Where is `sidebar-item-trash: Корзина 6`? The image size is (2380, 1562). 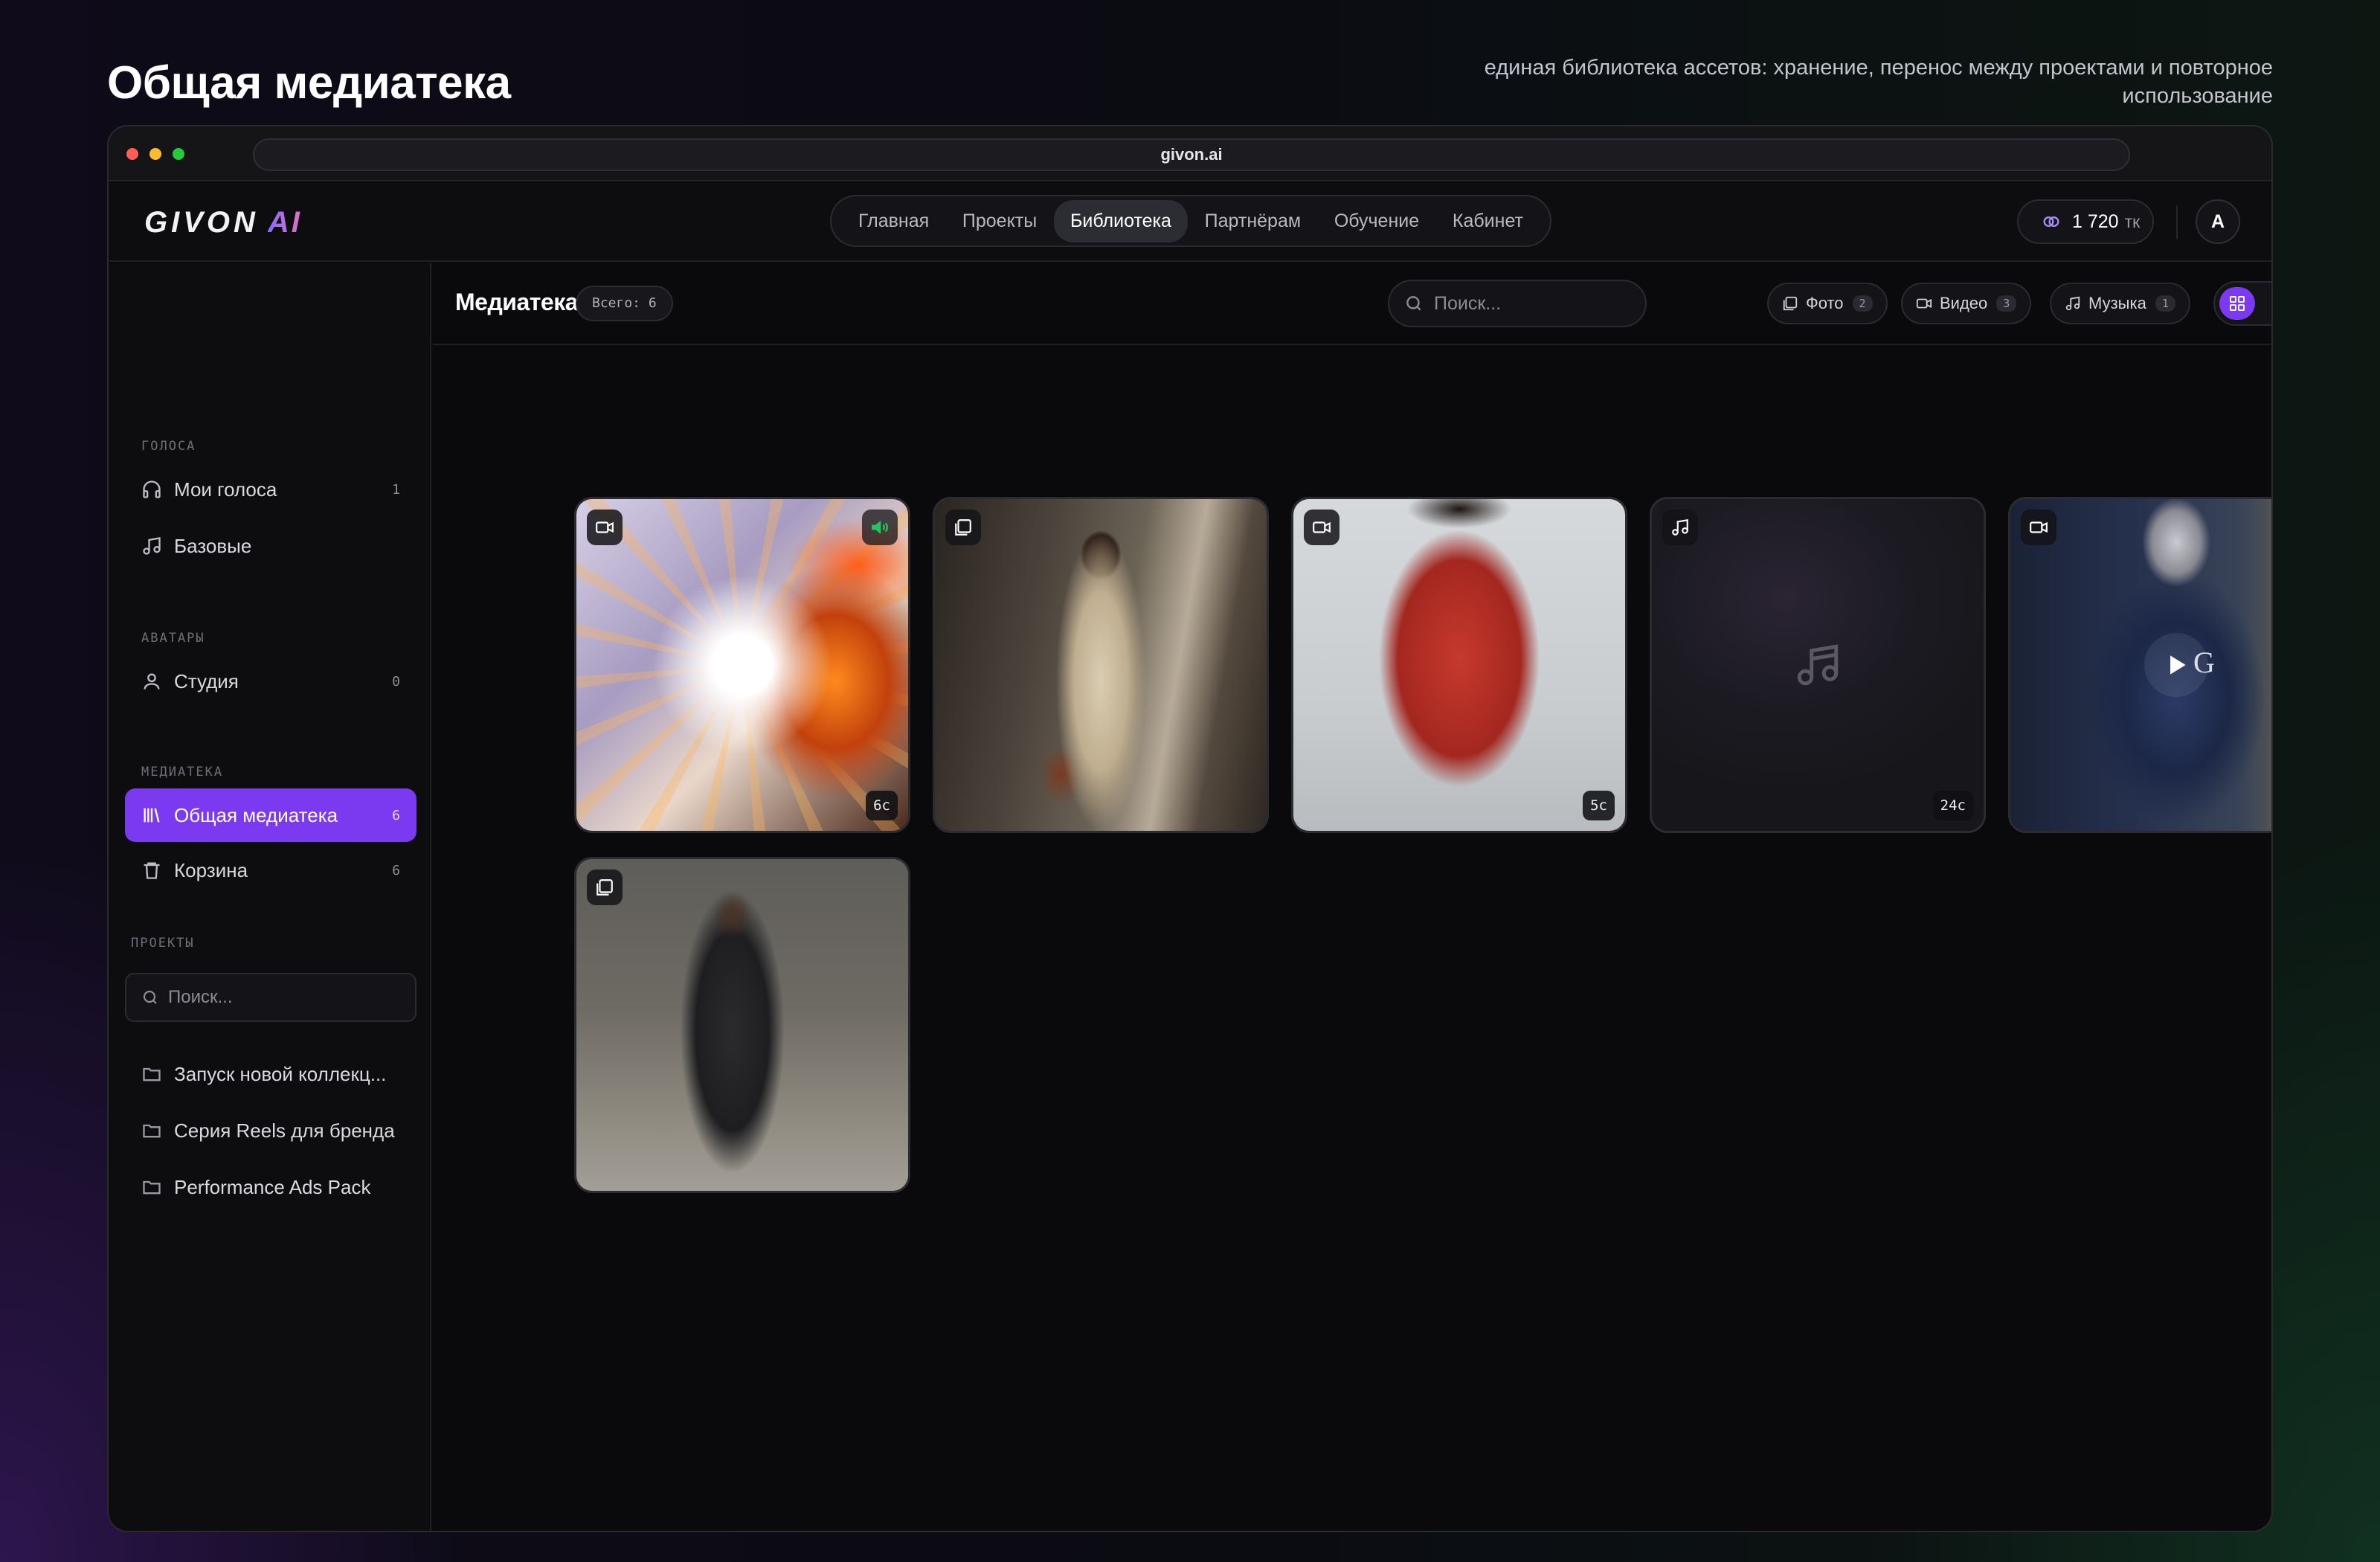
sidebar-item-trash: Корзина 6 is located at coordinates (270, 870).